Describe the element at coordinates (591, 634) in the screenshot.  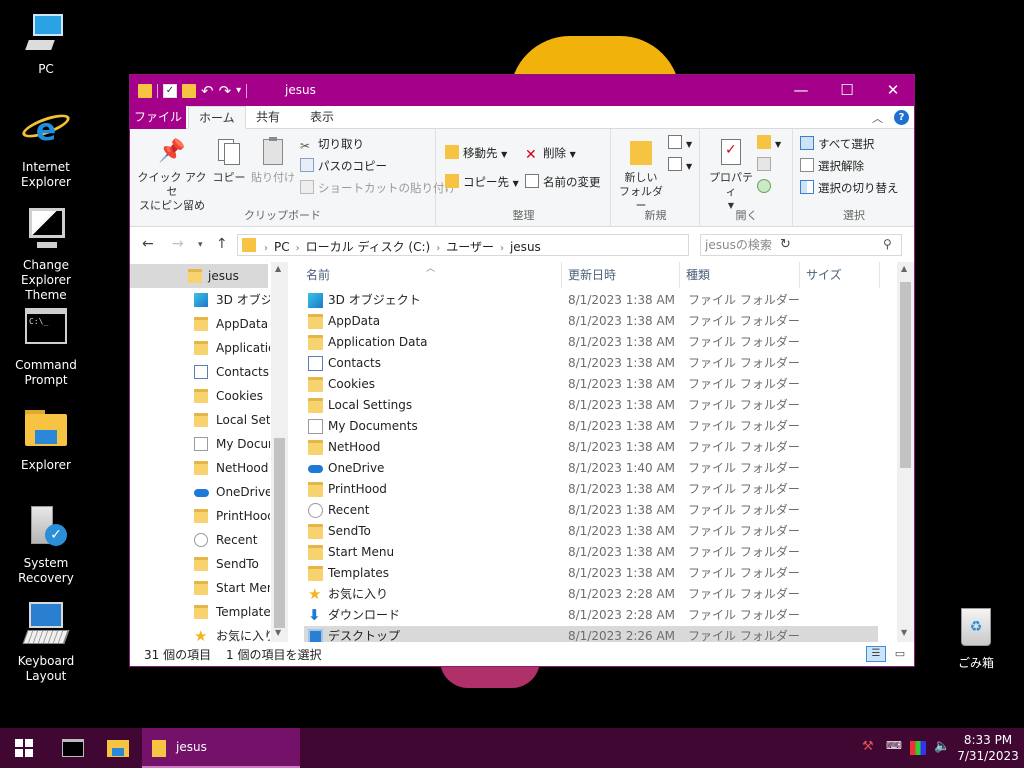
I see `table-row: デスクトップ 8/1/2023 2:26 AM ファイル フォルダー` at that location.